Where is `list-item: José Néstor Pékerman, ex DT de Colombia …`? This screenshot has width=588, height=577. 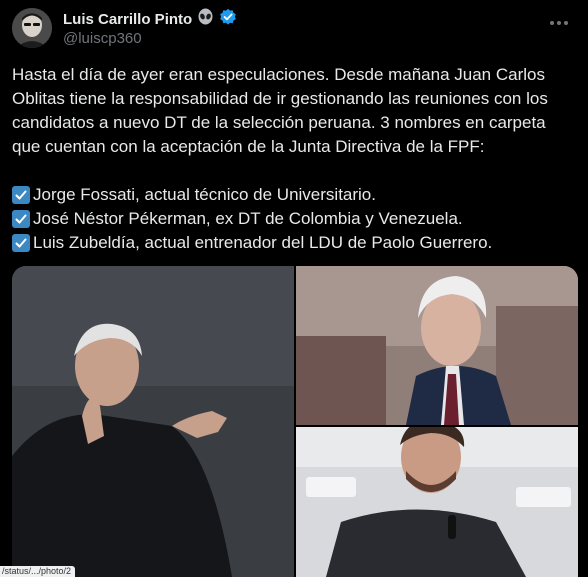
list-item: José Néstor Pékerman, ex DT de Colombia … is located at coordinates (295, 219).